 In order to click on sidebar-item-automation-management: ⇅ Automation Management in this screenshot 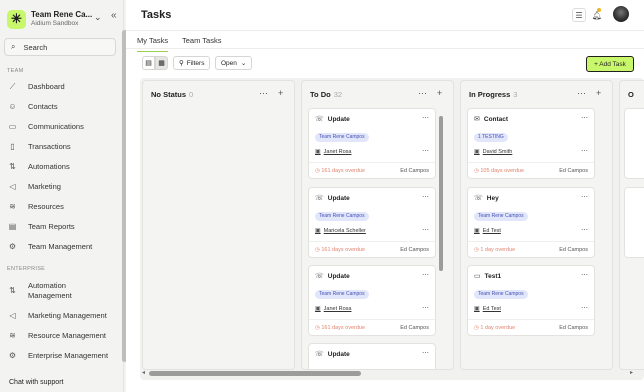, I will do `click(48, 291)`.